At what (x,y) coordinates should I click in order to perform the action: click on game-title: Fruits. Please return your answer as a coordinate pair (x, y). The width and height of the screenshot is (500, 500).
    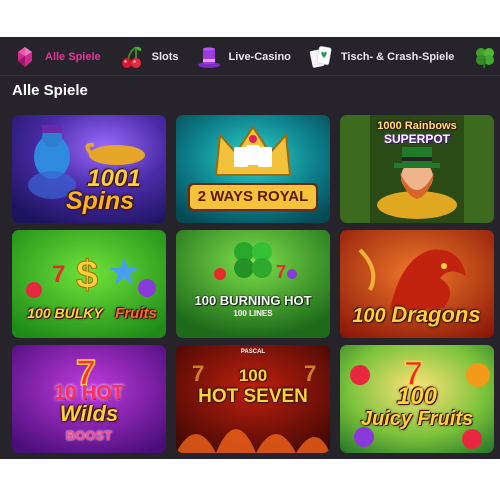
    Looking at the image, I should click on (136, 313).